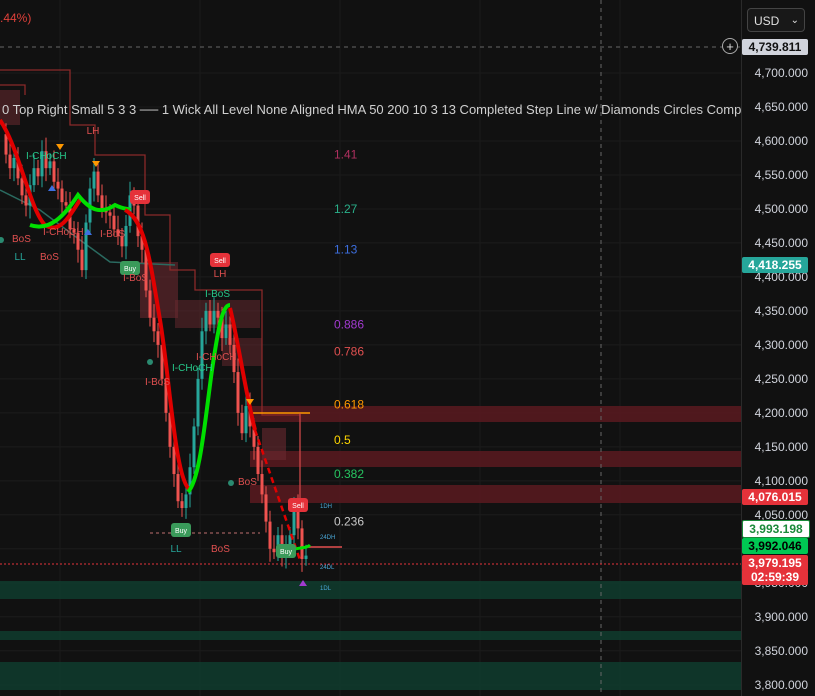 The image size is (815, 696). I want to click on price-tag-3992: 3,992.046, so click(775, 546).